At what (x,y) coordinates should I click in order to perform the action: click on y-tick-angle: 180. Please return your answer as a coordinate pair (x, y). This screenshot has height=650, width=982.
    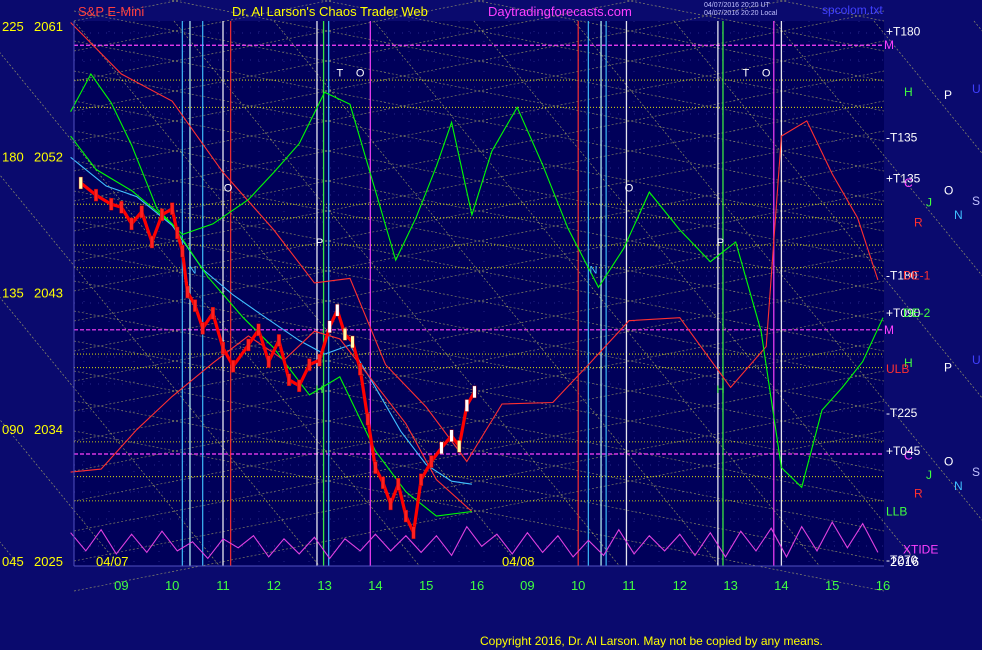
    Looking at the image, I should click on (13, 156).